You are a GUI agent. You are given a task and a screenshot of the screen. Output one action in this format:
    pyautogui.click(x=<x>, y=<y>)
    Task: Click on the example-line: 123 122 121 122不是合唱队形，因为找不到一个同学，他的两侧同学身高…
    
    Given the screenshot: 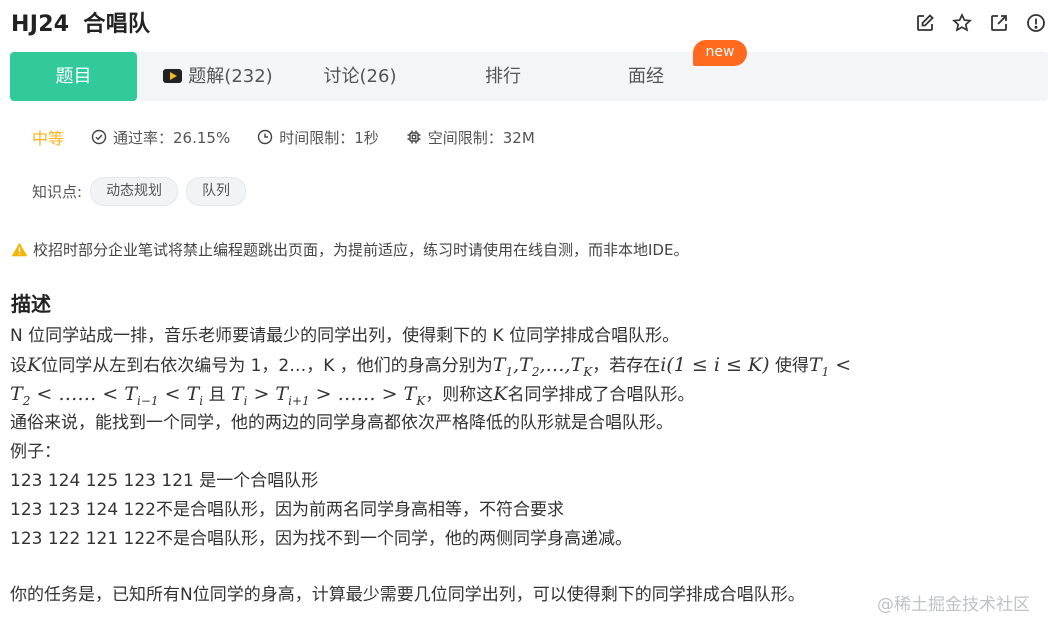 What is the action you would take?
    pyautogui.click(x=321, y=539)
    